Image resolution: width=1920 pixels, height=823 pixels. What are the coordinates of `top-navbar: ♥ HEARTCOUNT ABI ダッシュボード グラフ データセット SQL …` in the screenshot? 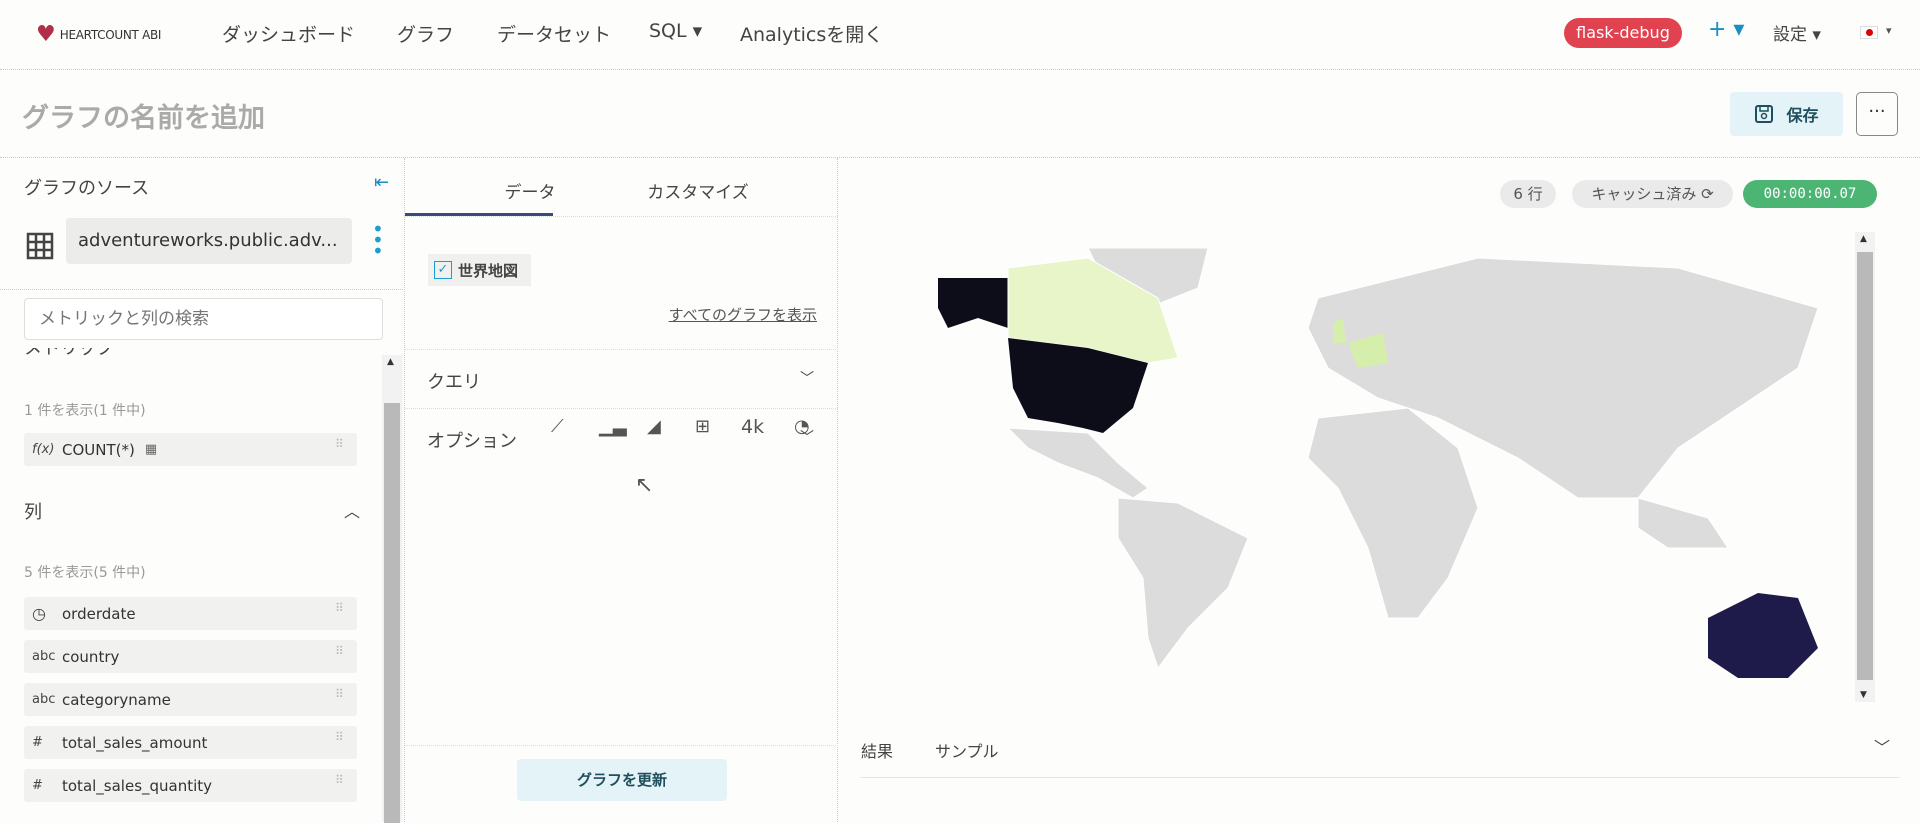 It's located at (960, 35).